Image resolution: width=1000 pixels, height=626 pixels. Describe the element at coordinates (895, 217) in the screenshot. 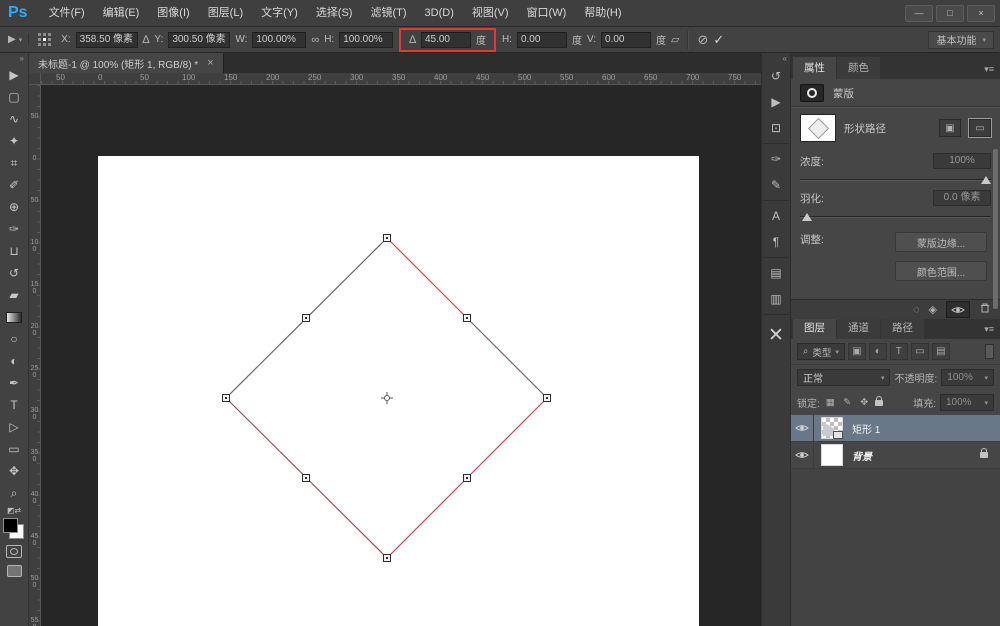

I see `feather-slider` at that location.